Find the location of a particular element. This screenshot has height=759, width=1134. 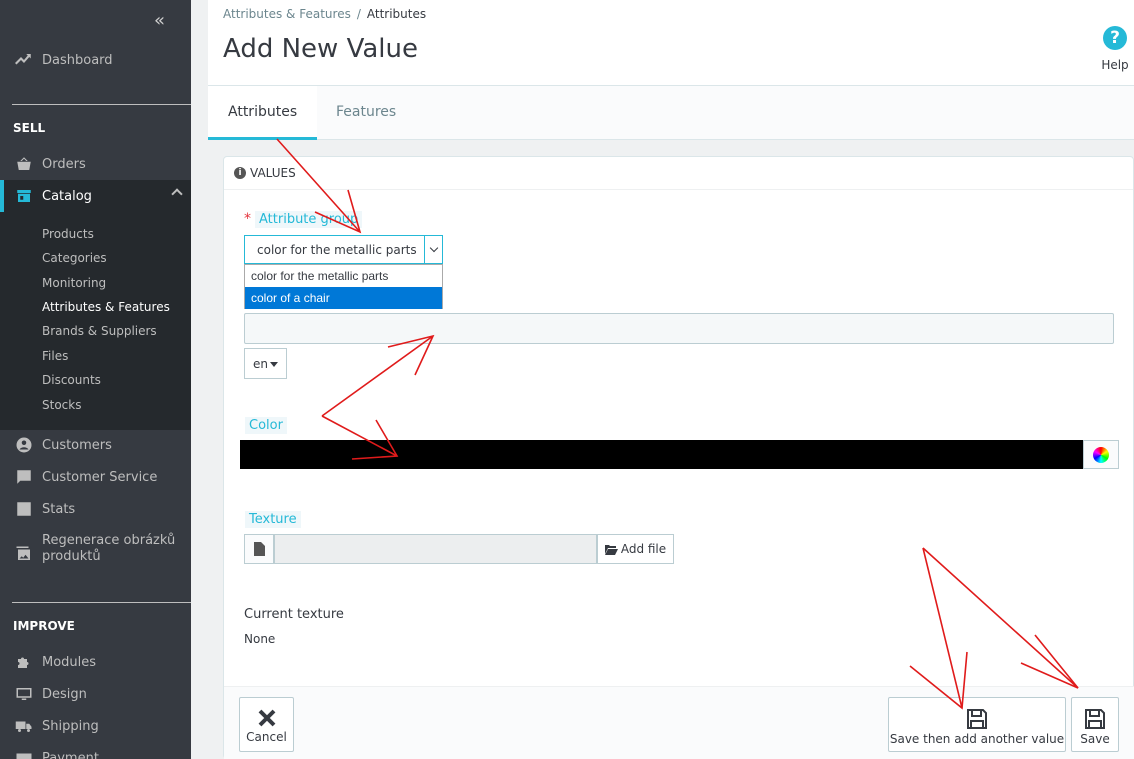

user-icon is located at coordinates (24, 445).